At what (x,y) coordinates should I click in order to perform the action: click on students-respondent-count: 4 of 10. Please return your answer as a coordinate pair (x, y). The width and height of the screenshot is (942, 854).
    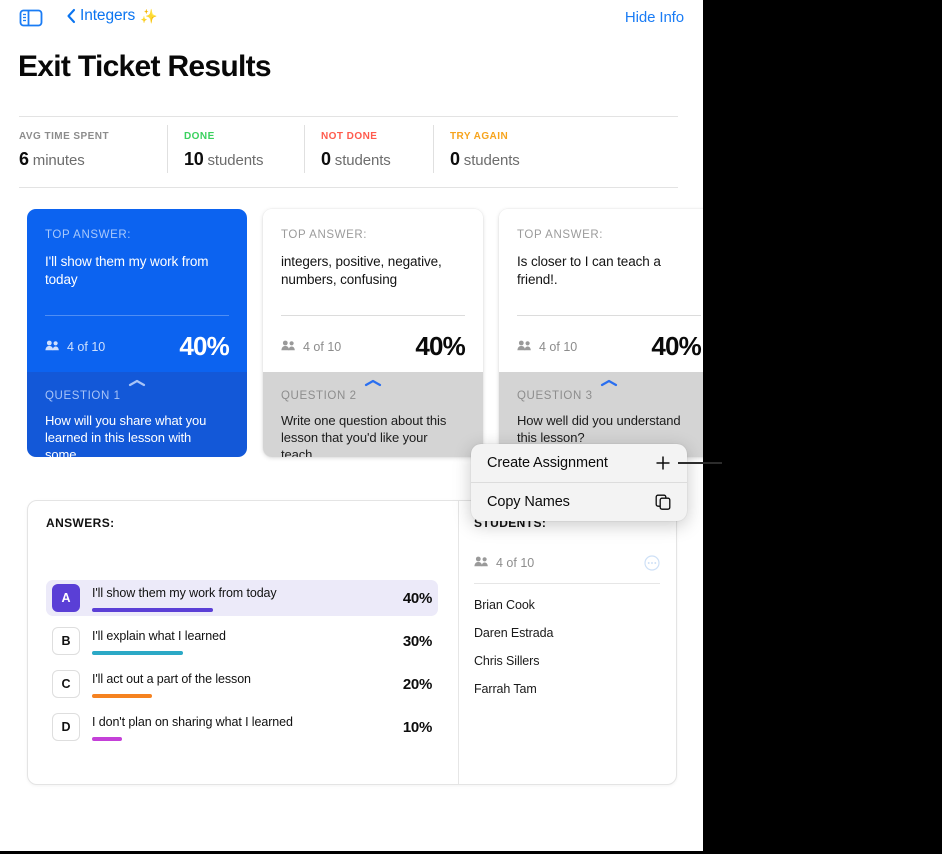
    Looking at the image, I should click on (504, 563).